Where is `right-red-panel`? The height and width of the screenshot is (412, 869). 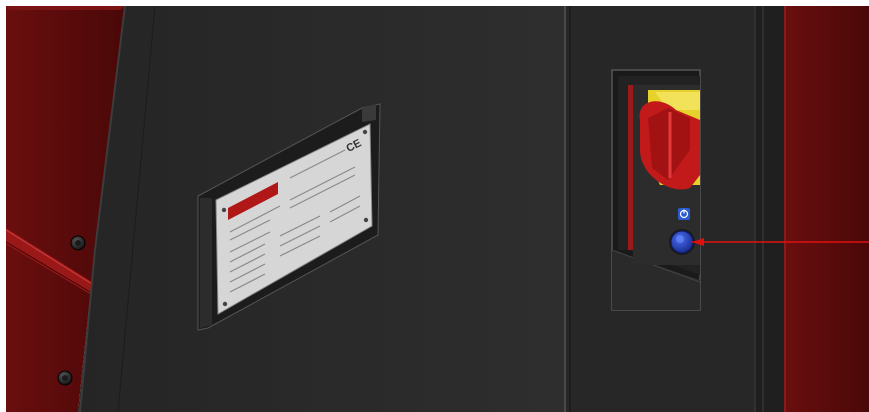
right-red-panel is located at coordinates (826, 209).